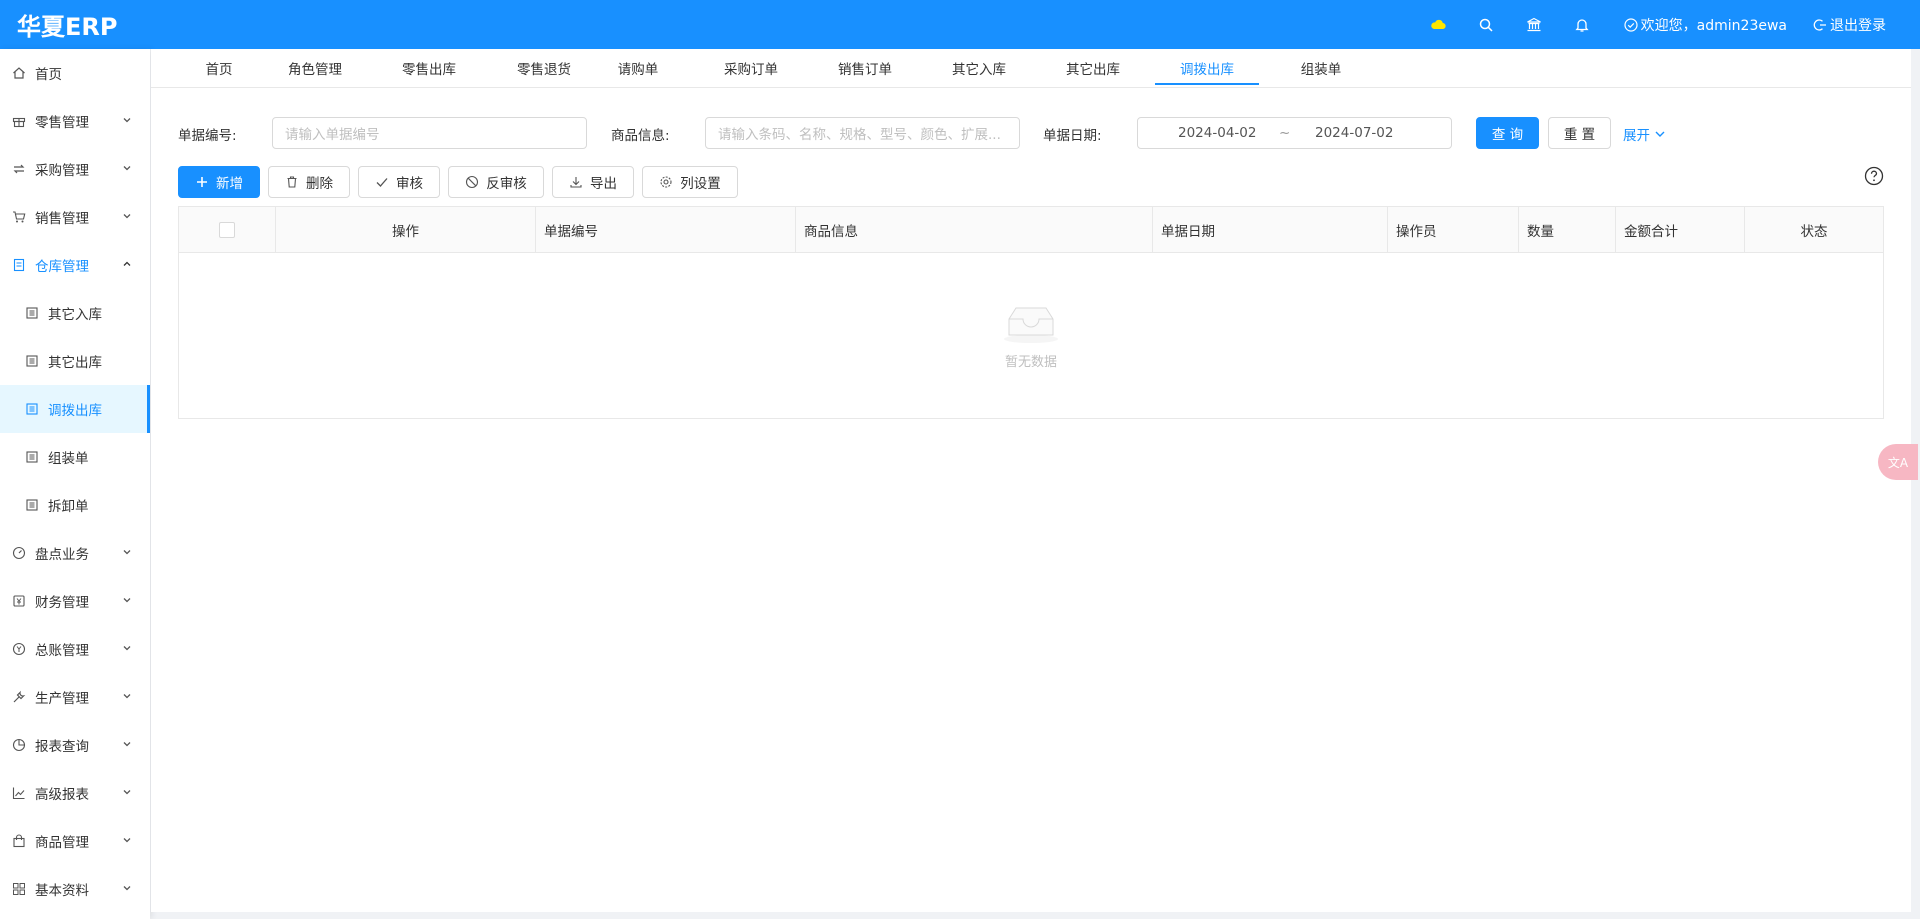  What do you see at coordinates (406, 230) in the screenshot?
I see `column-header-action: 操作` at bounding box center [406, 230].